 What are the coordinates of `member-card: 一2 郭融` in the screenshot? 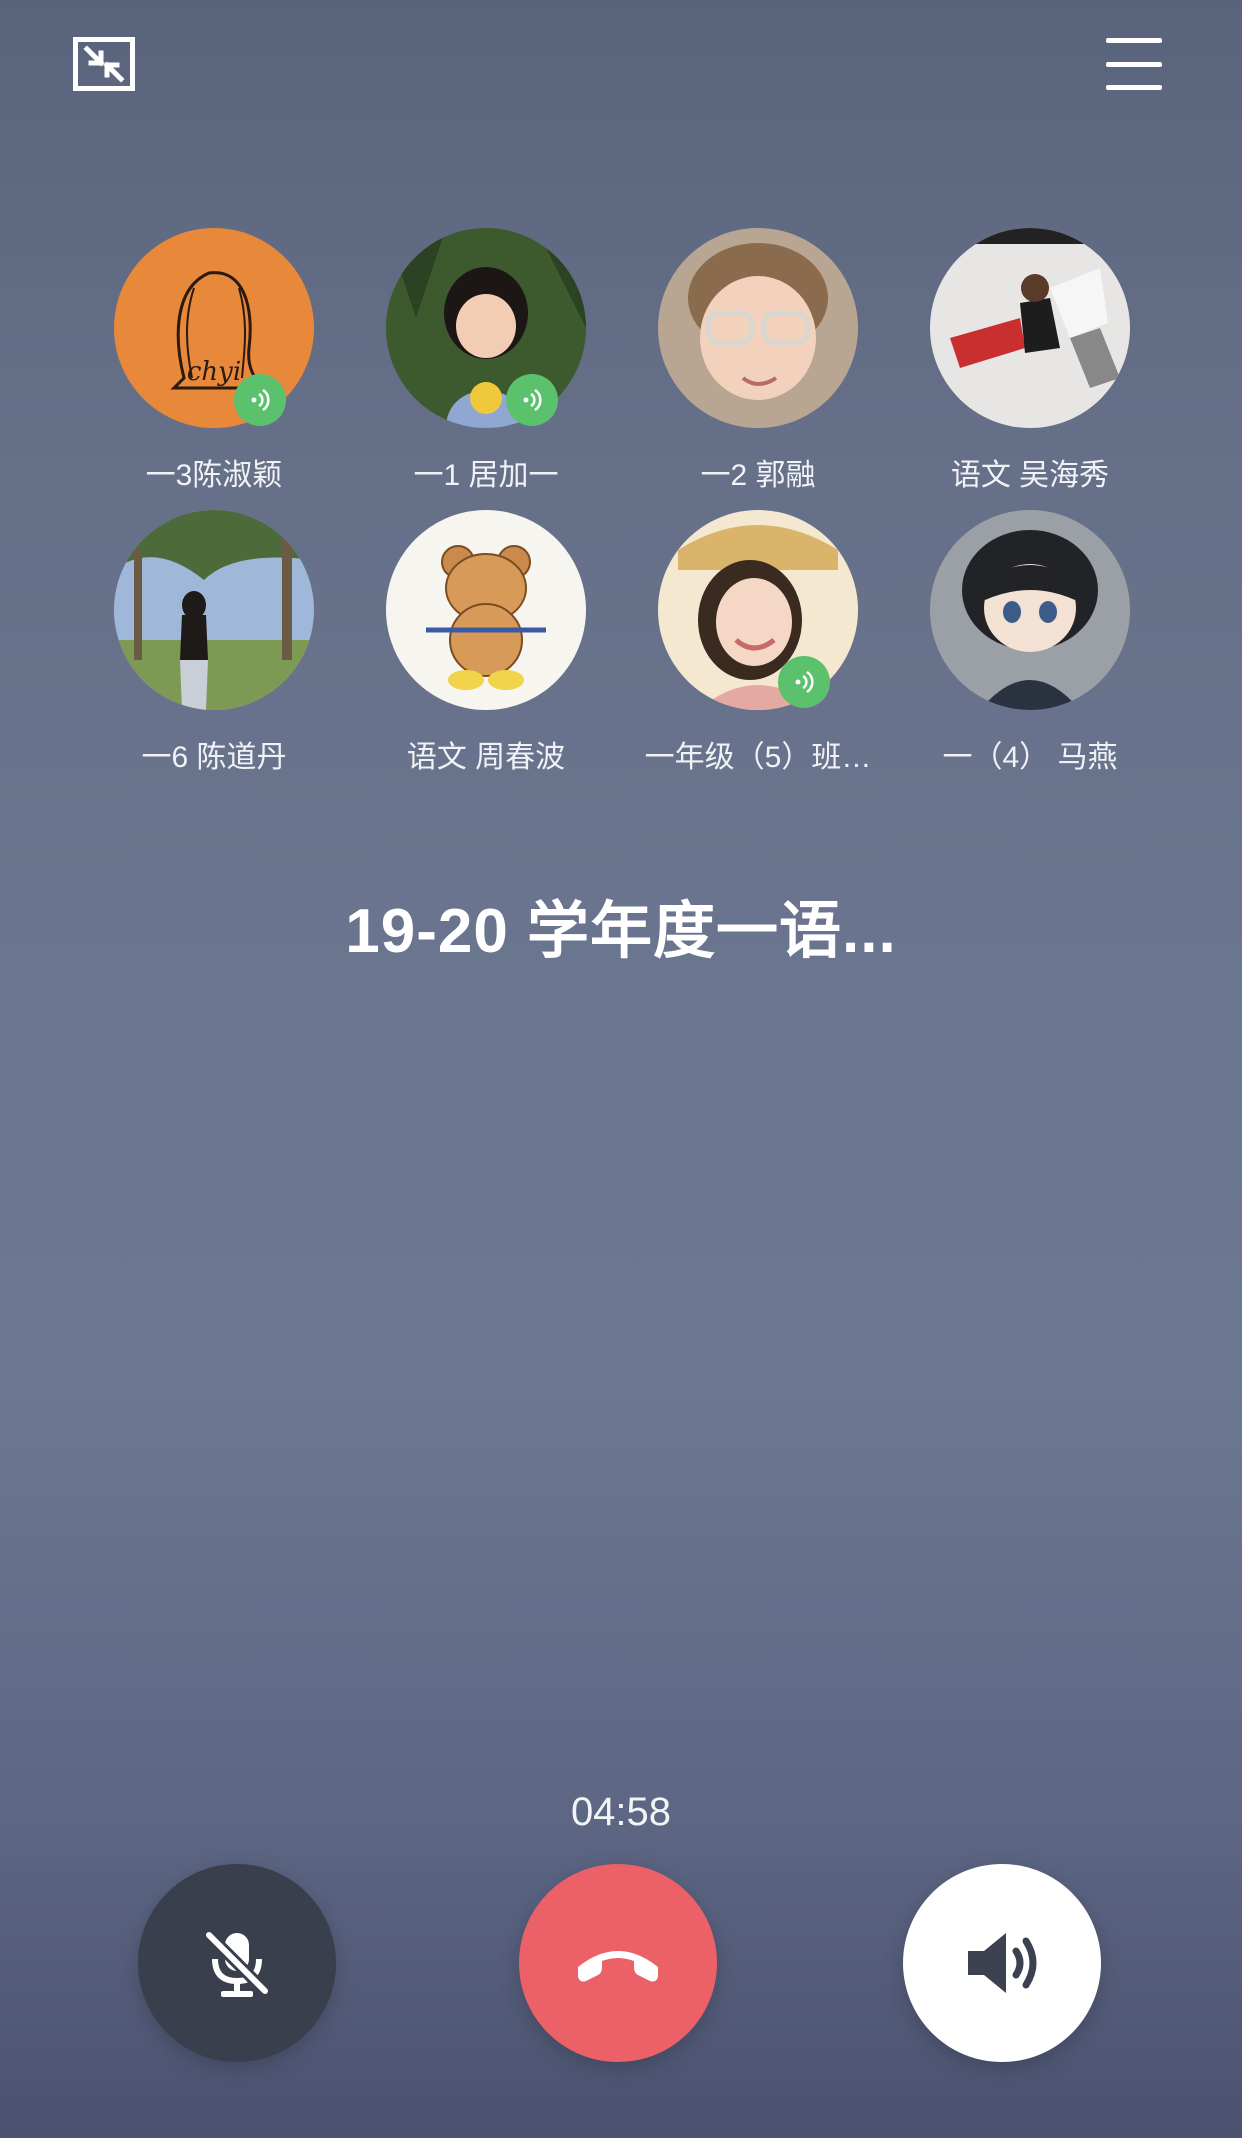 It's located at (758, 361).